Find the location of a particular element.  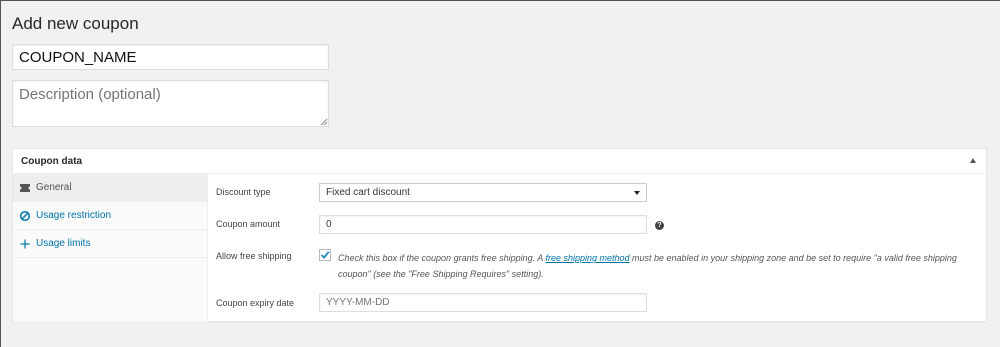

expiry-date-label: Coupon expiry date is located at coordinates (255, 303).